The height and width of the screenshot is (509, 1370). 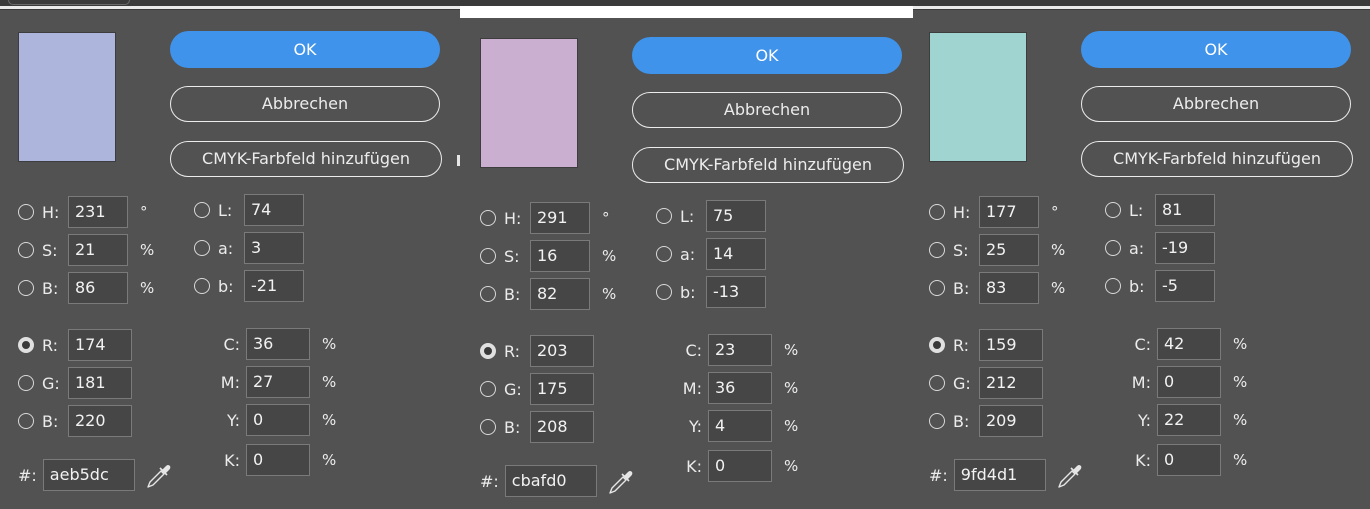 I want to click on yellow-field: 4, so click(x=740, y=426).